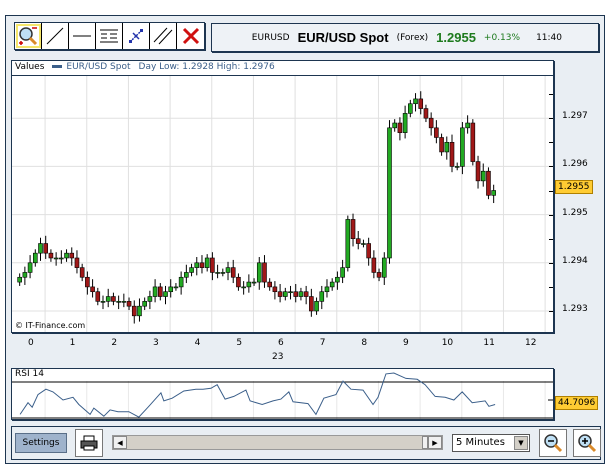 This screenshot has height=467, width=610. What do you see at coordinates (553, 443) in the screenshot?
I see `zoom-out-button` at bounding box center [553, 443].